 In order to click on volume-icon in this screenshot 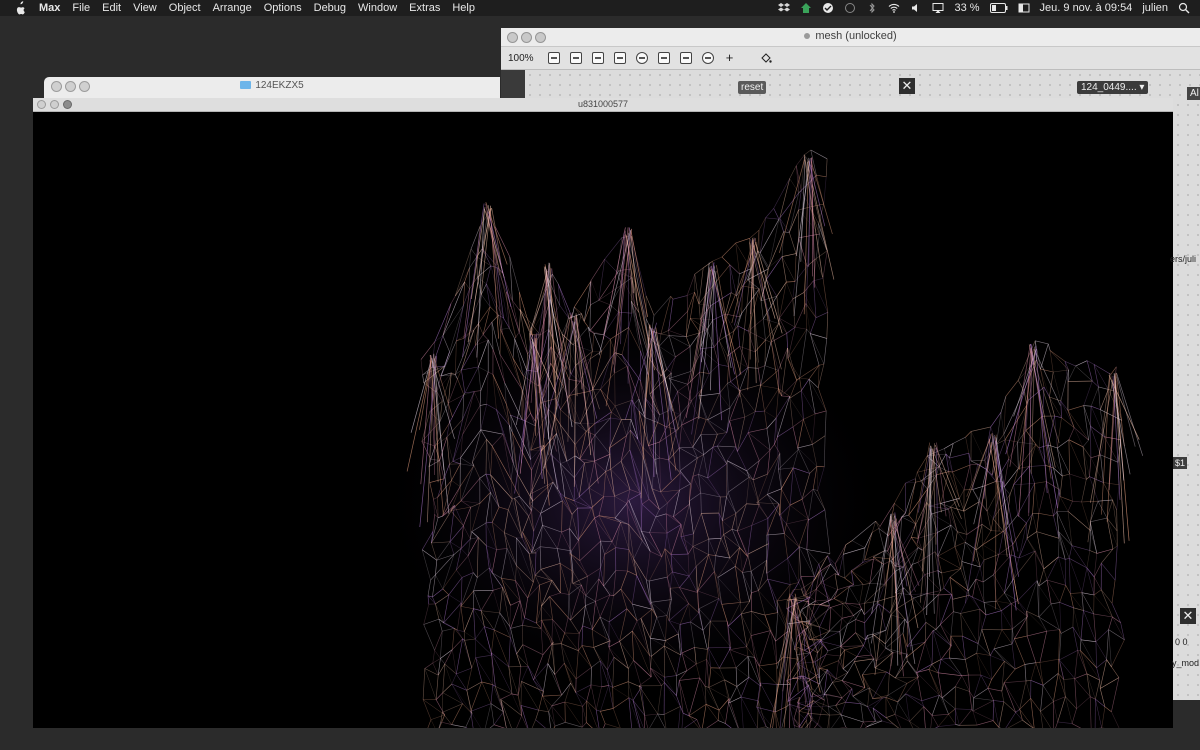, I will do `click(916, 8)`.